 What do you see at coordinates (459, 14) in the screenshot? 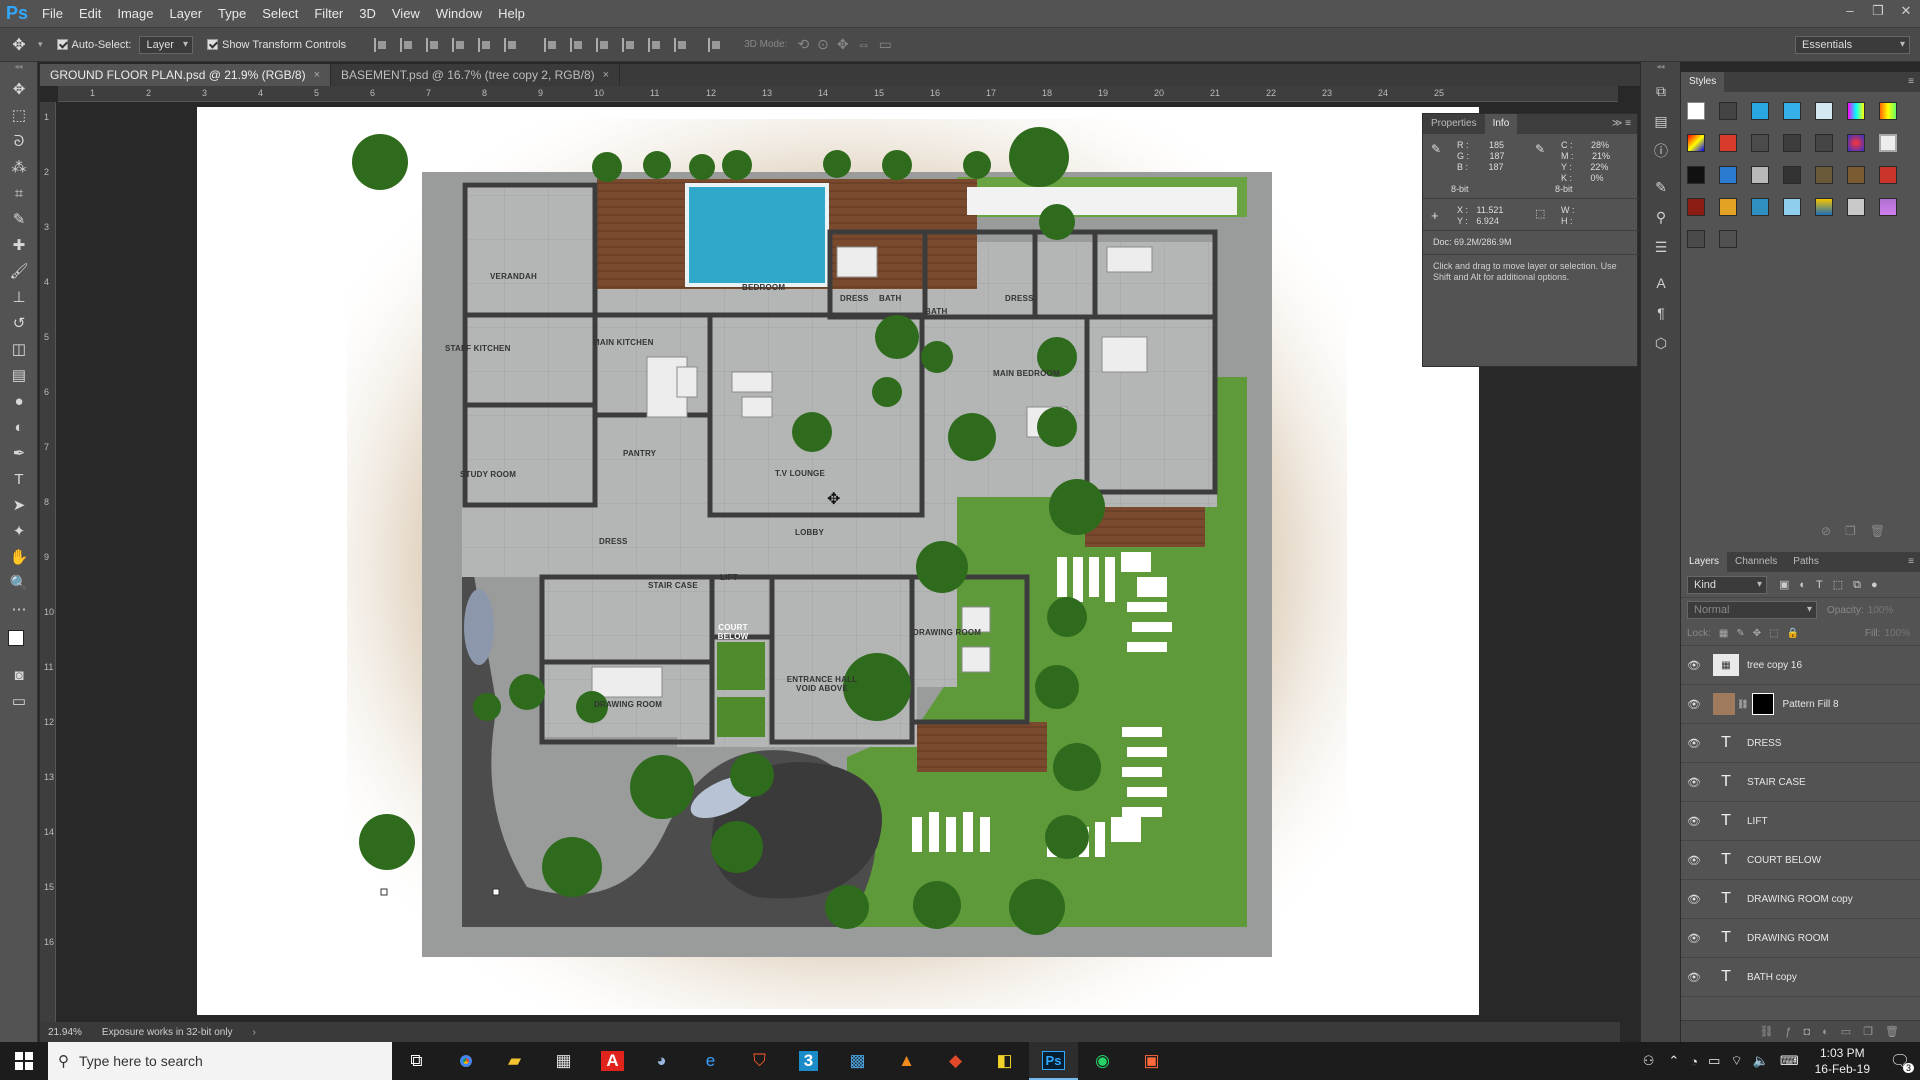
I see `menu-window: Window` at bounding box center [459, 14].